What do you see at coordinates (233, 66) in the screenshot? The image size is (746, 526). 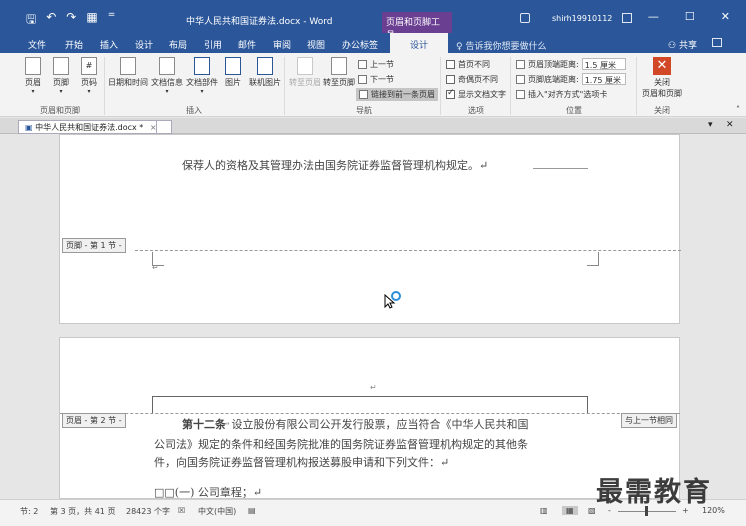 I see `picture-icon` at bounding box center [233, 66].